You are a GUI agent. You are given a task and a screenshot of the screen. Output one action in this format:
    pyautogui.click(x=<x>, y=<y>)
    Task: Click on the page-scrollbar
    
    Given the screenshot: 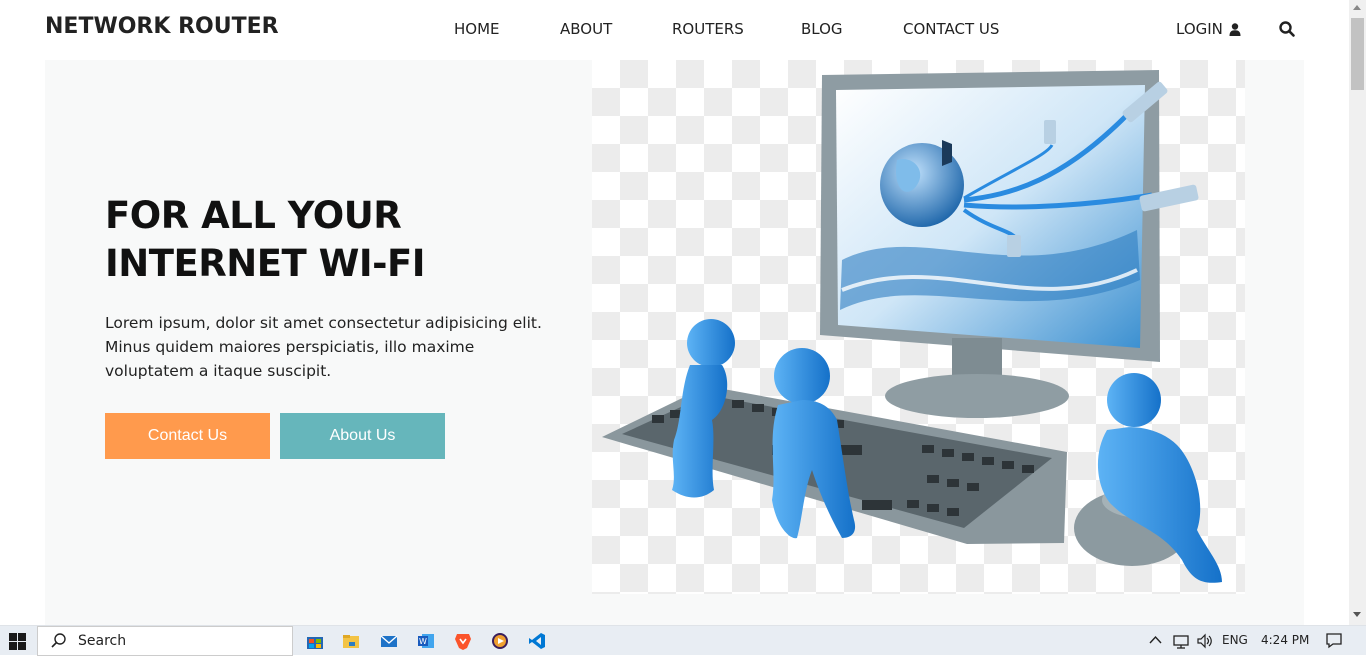 What is the action you would take?
    pyautogui.click(x=1357, y=312)
    